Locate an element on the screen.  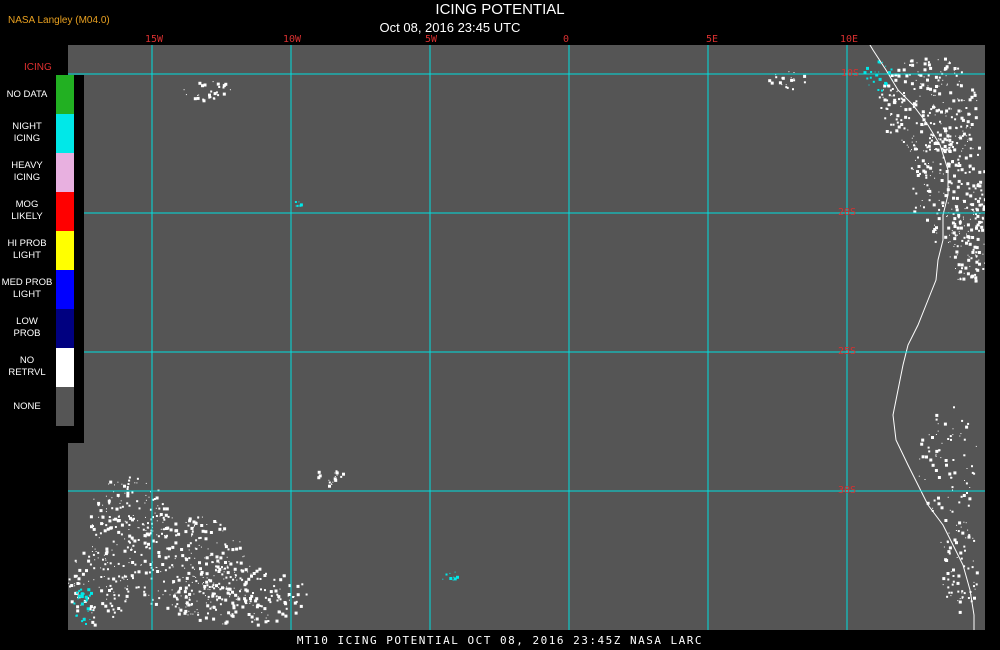
legend-label-line: LIGHT is located at coordinates (27, 255).